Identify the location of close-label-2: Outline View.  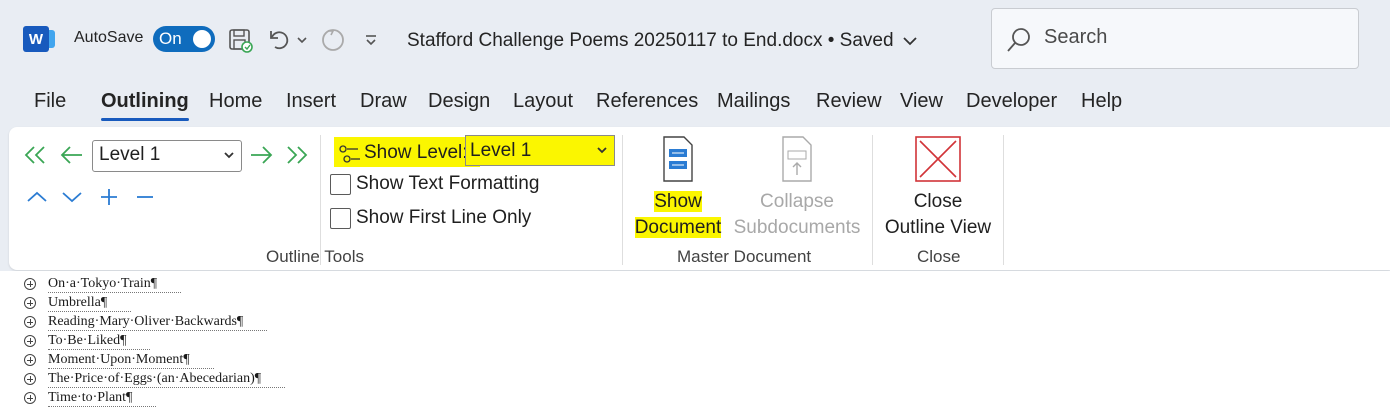
(938, 227).